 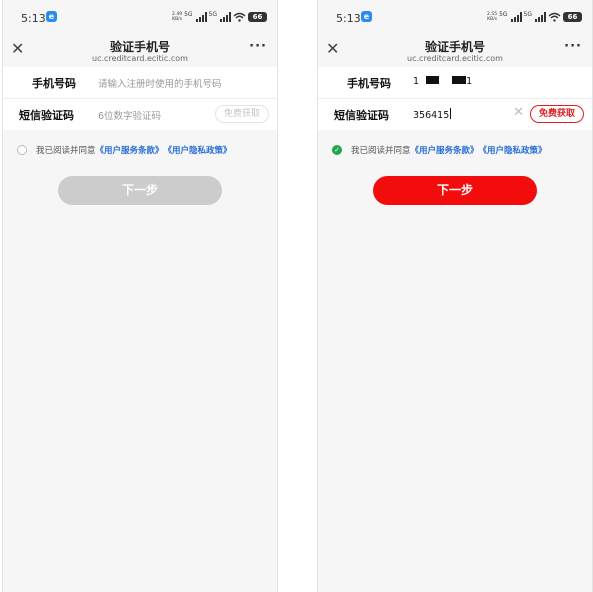 What do you see at coordinates (22, 150) in the screenshot?
I see `checkbox-icon` at bounding box center [22, 150].